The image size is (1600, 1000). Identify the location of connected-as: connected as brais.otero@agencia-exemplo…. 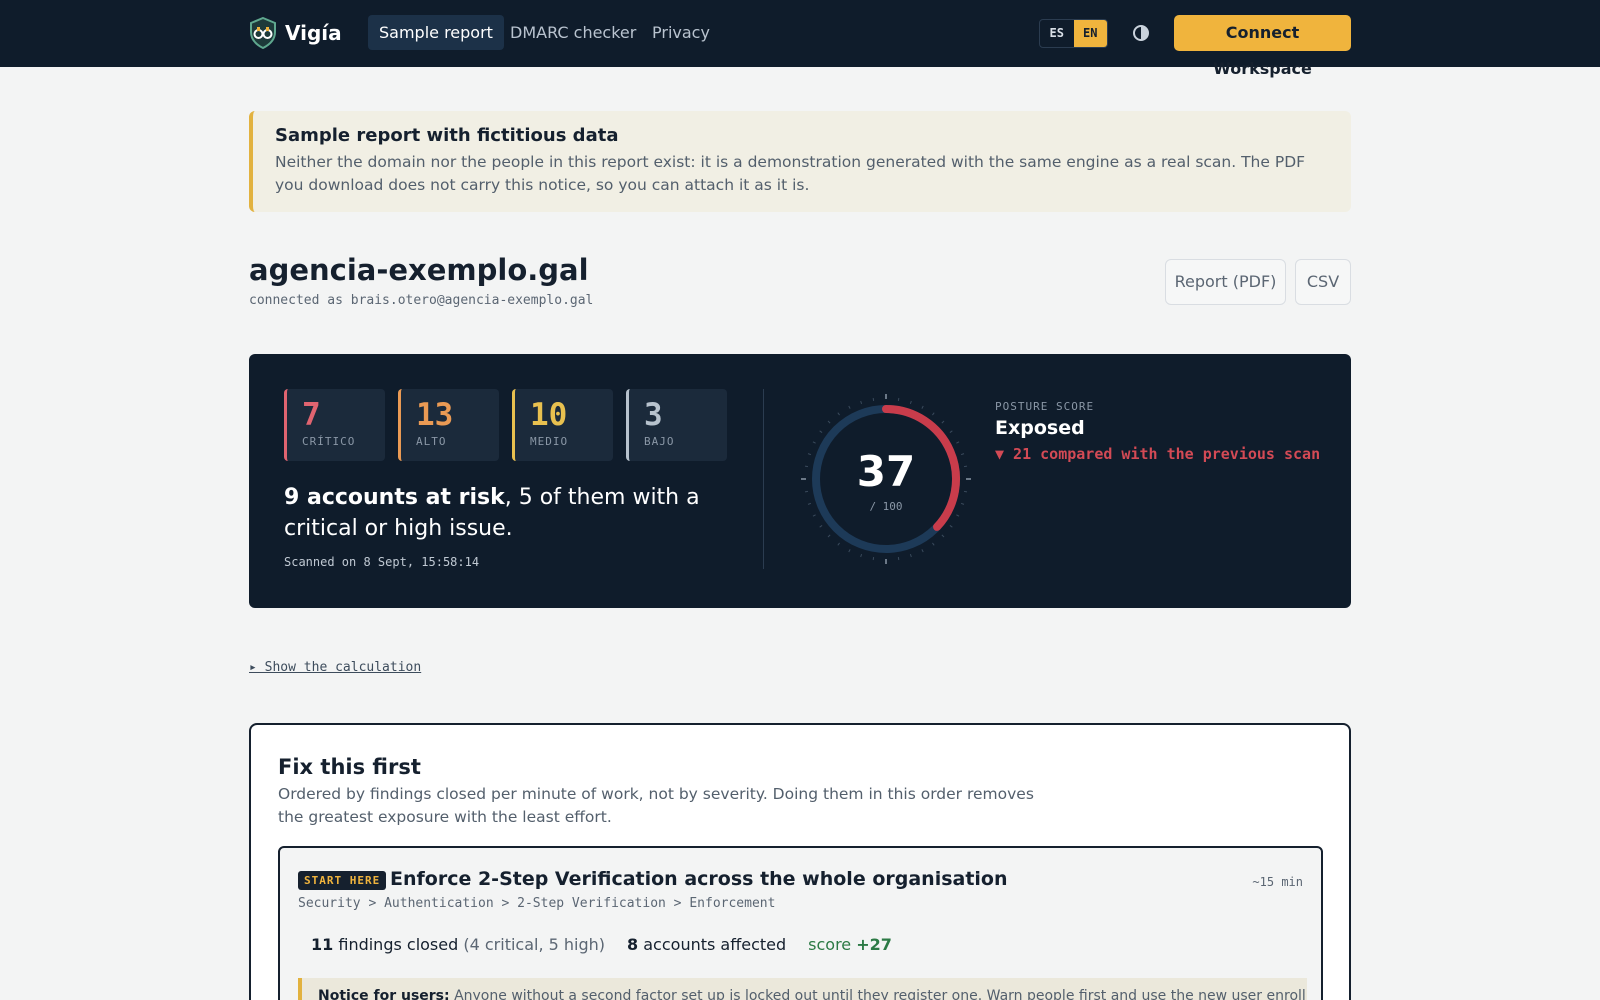
(421, 300).